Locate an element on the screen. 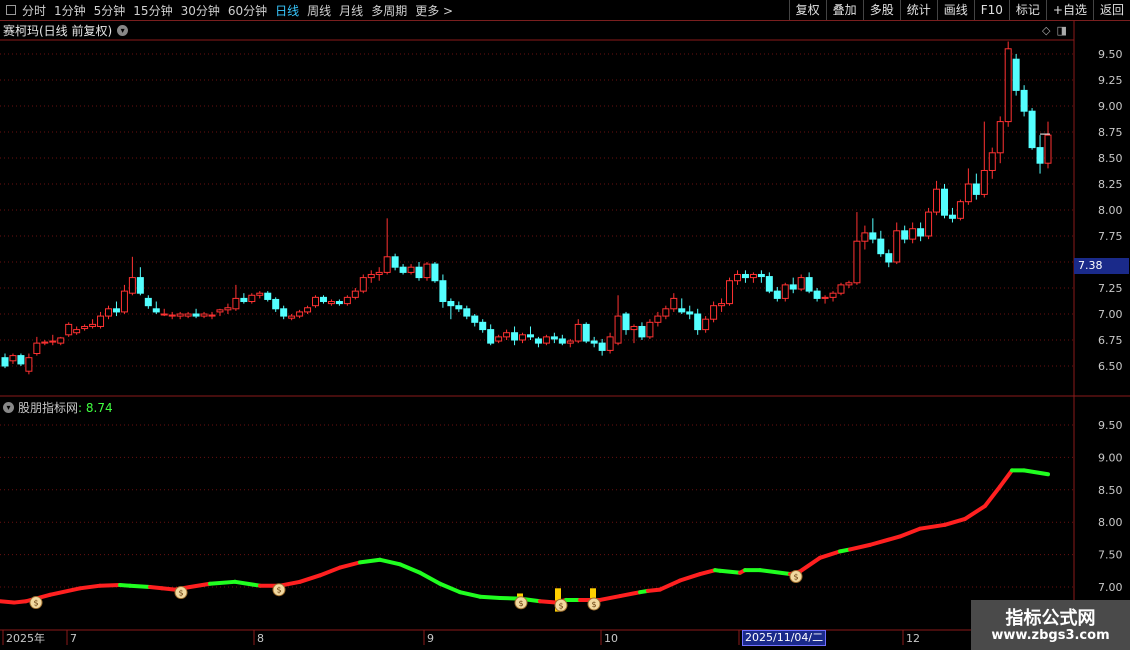  watermark: 指标公式网 www.zbgs3.com is located at coordinates (1050, 625).